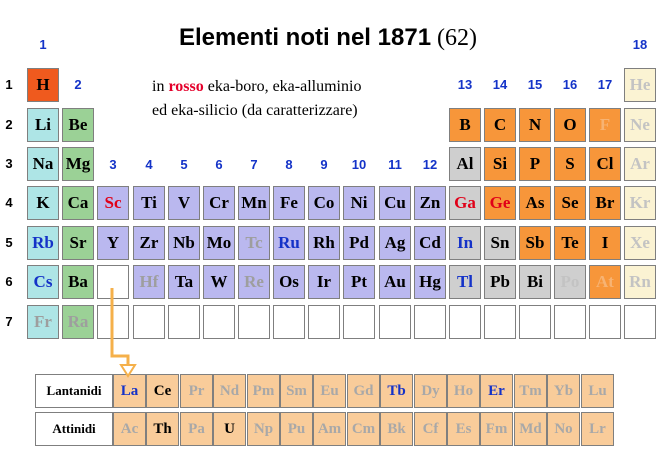 This screenshot has height=449, width=656. I want to click on series-arrow-head, so click(128, 371).